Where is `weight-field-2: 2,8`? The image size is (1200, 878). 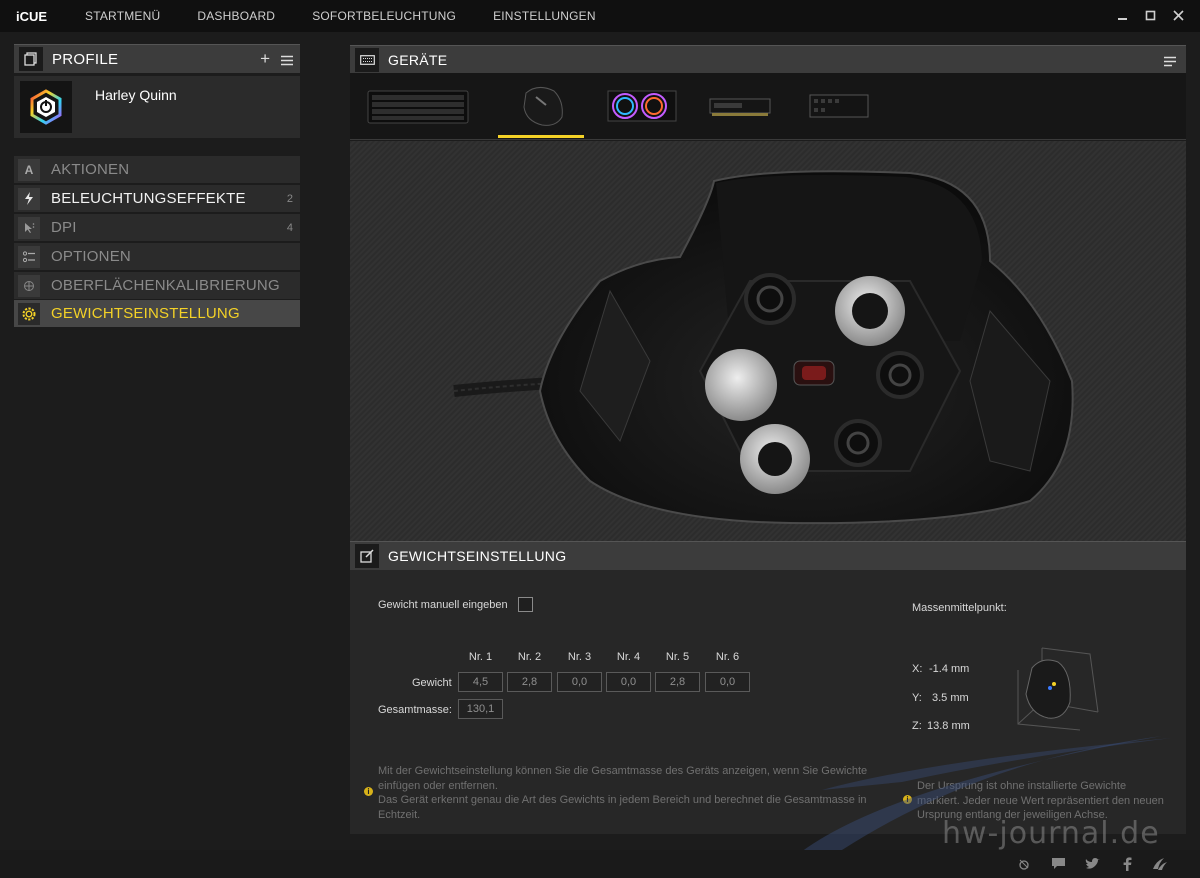
weight-field-2: 2,8 is located at coordinates (529, 682).